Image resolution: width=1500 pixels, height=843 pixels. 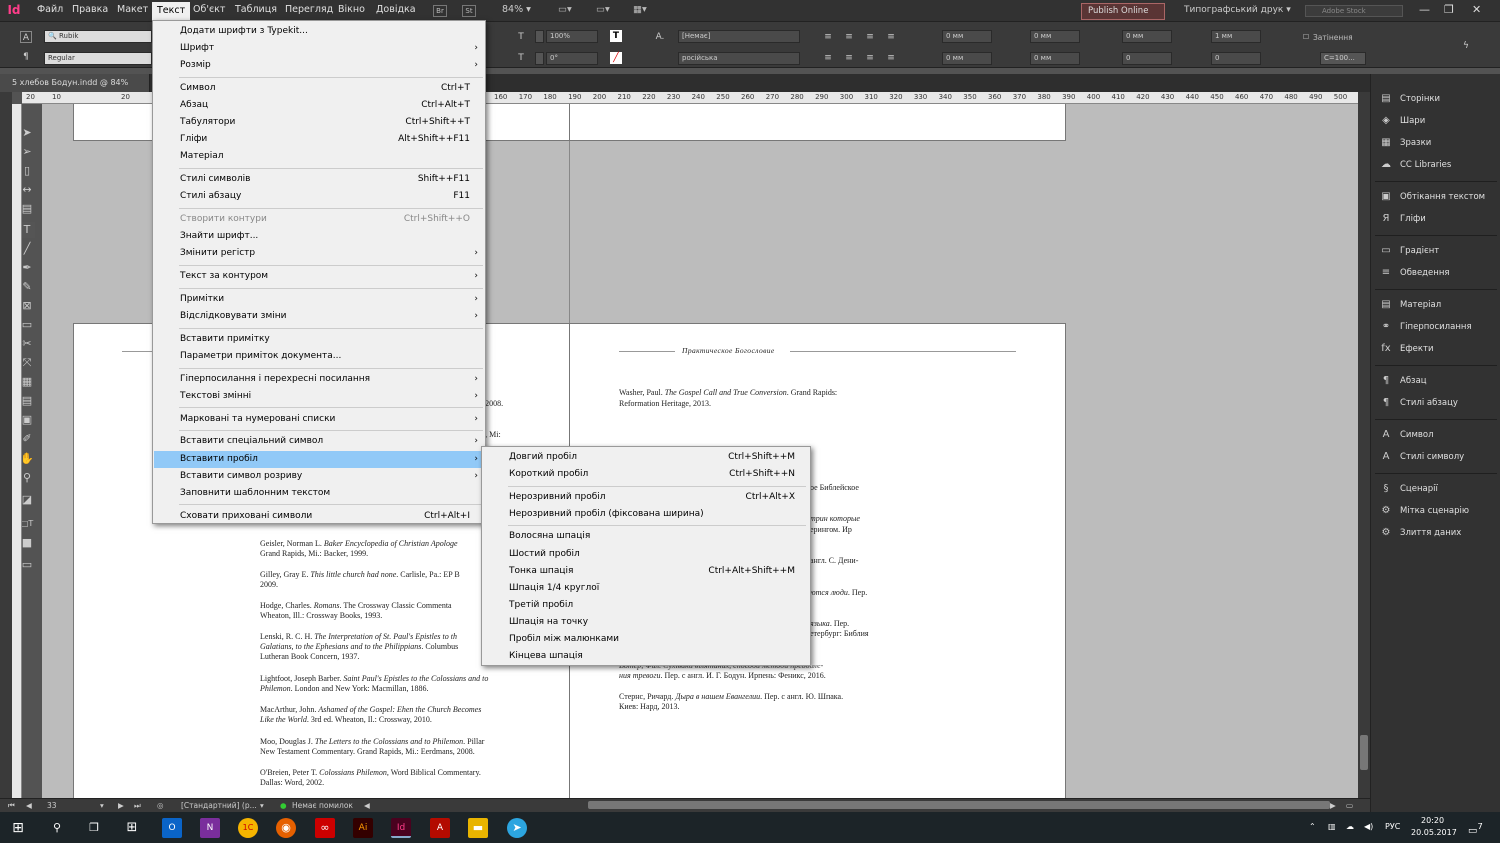 I want to click on align-right-icon: ≡, so click(x=870, y=37).